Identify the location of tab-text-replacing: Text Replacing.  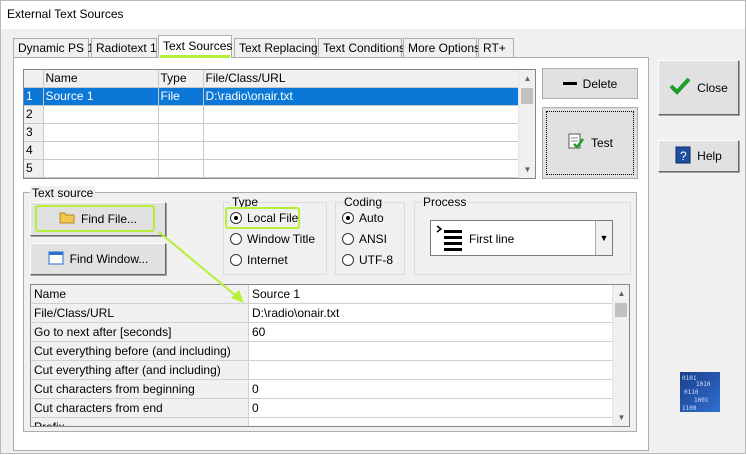
(276, 47).